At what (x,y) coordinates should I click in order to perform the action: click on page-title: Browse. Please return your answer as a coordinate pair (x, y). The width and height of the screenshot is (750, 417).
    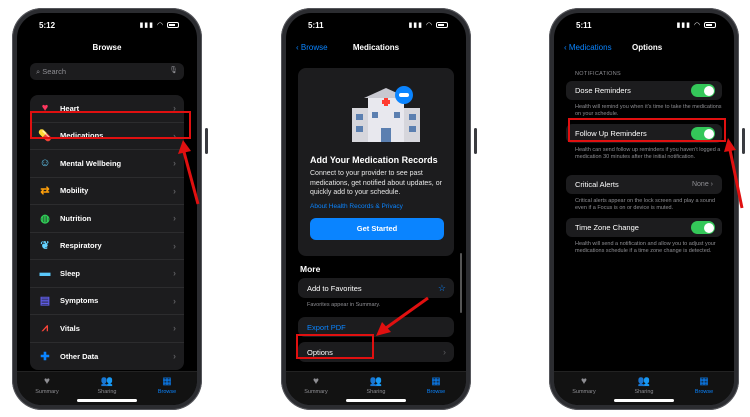
    Looking at the image, I should click on (107, 47).